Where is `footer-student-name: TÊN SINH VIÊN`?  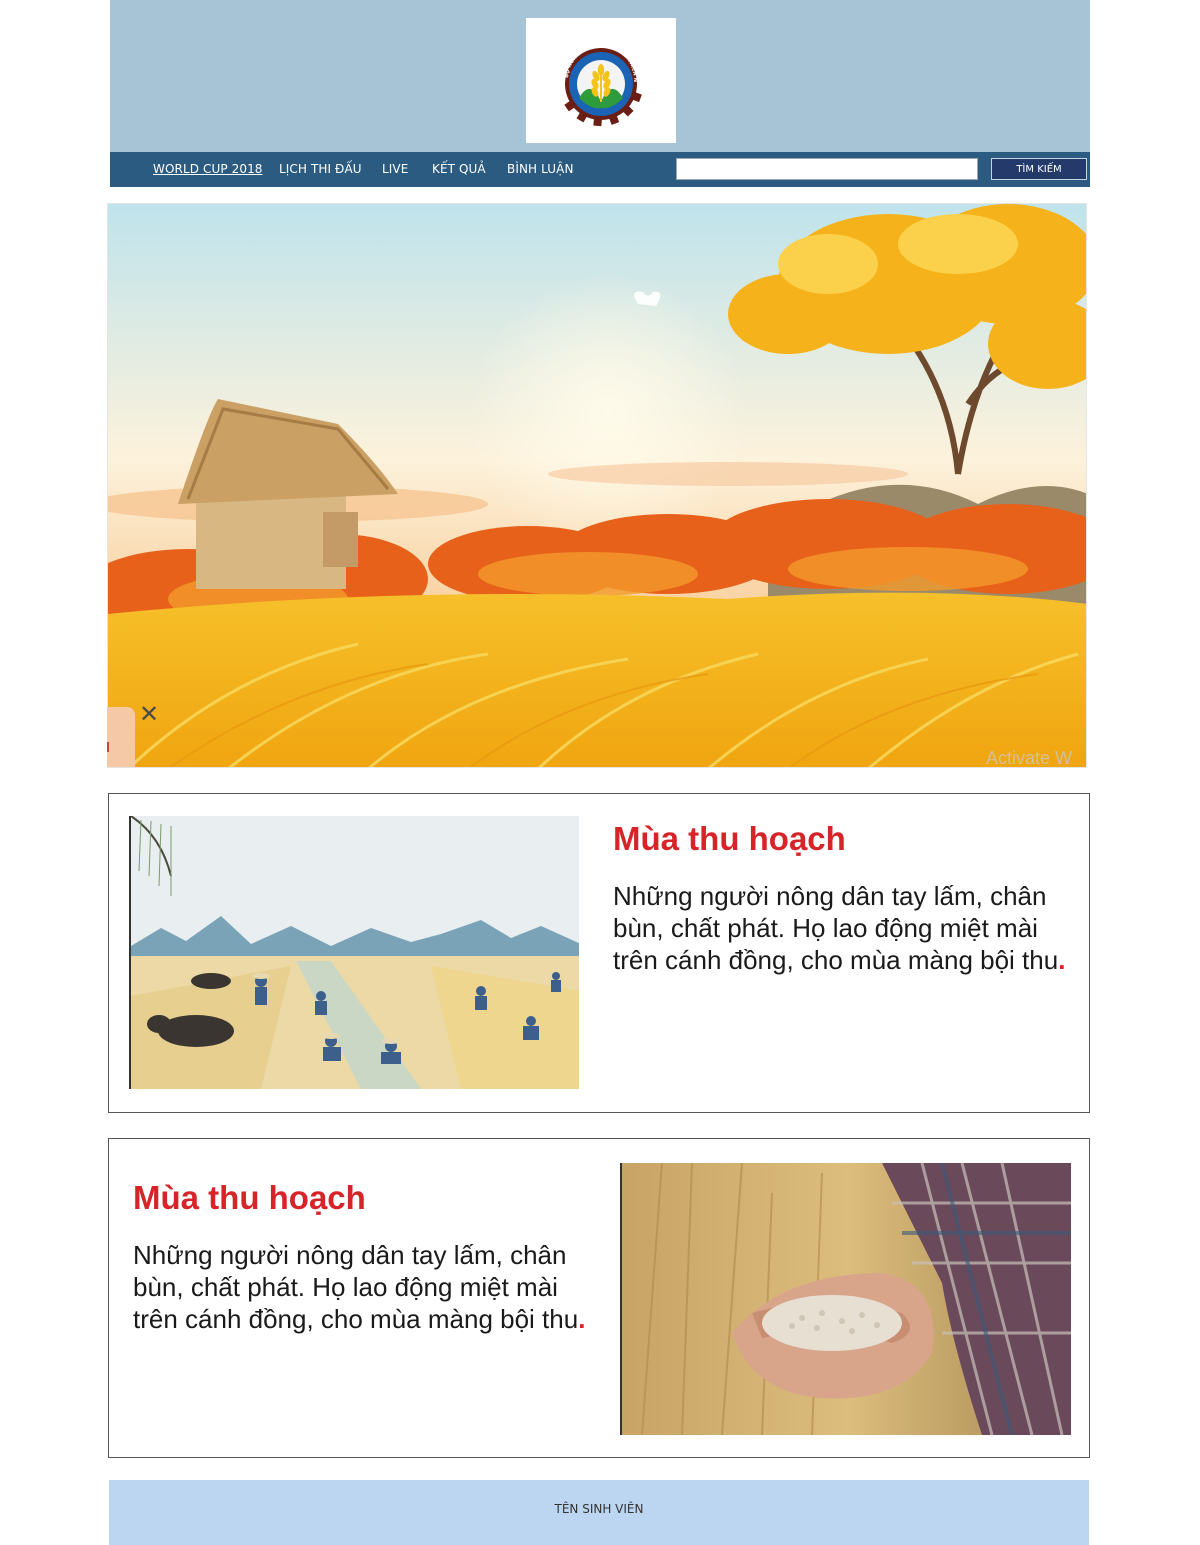
footer-student-name: TÊN SINH VIÊN is located at coordinates (599, 1509).